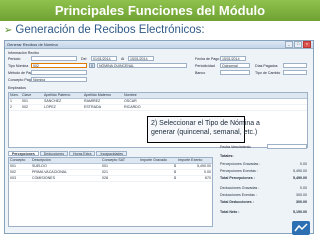 This screenshot has width=320, height=240. Describe the element at coordinates (295, 72) in the screenshot. I see `tipo-cambio-field` at that location.